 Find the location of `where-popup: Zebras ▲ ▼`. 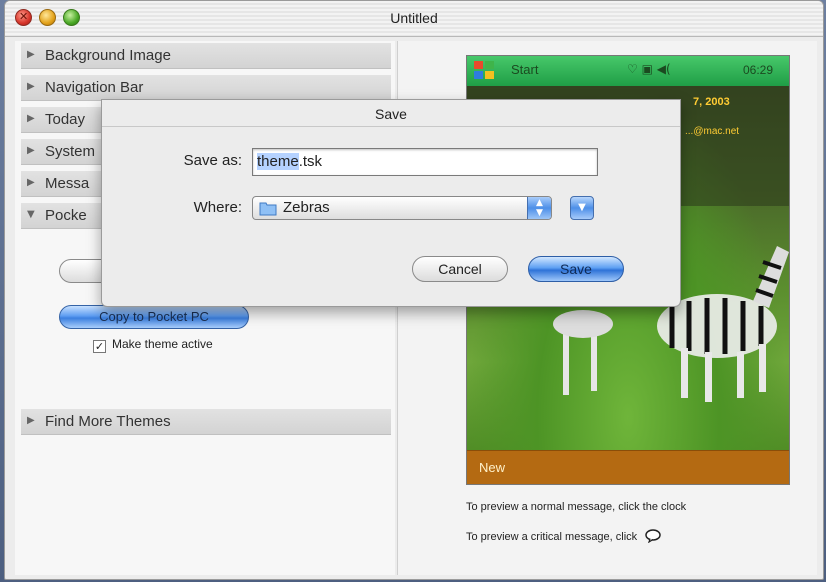

where-popup: Zebras ▲ ▼ is located at coordinates (402, 208).